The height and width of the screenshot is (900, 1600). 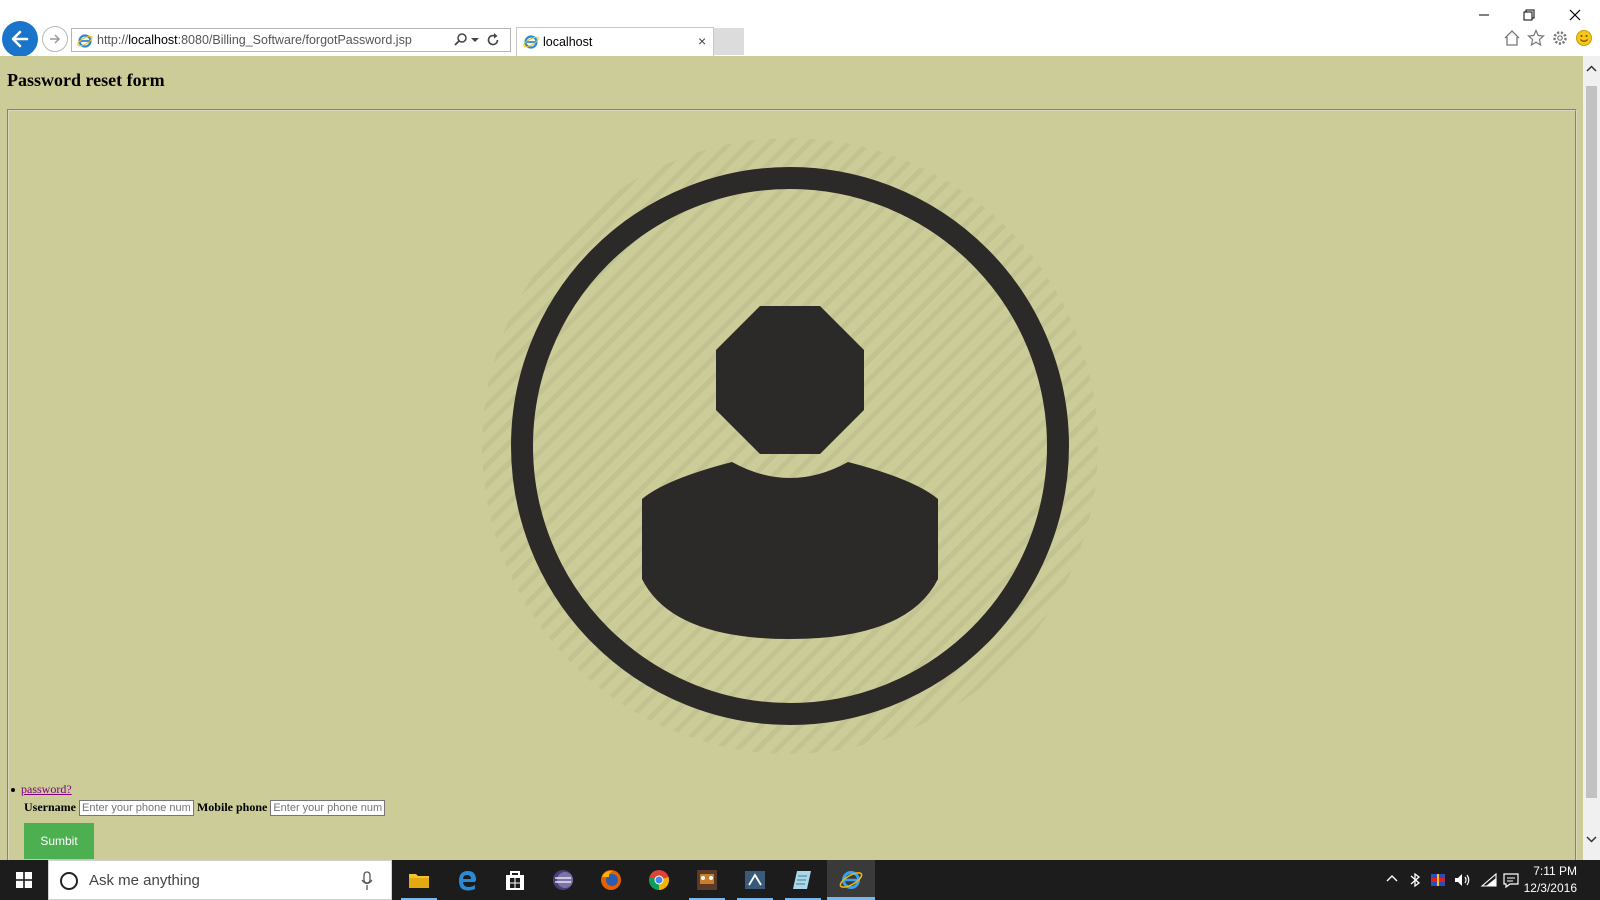 I want to click on edge-icon, so click(x=467, y=881).